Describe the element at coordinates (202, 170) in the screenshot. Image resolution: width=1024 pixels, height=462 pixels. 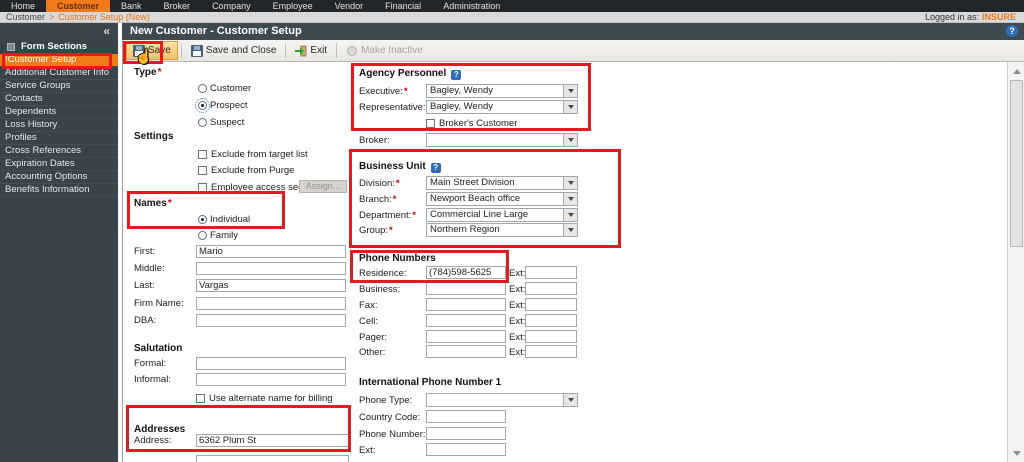
I see `checkbox-exclude-purge` at that location.